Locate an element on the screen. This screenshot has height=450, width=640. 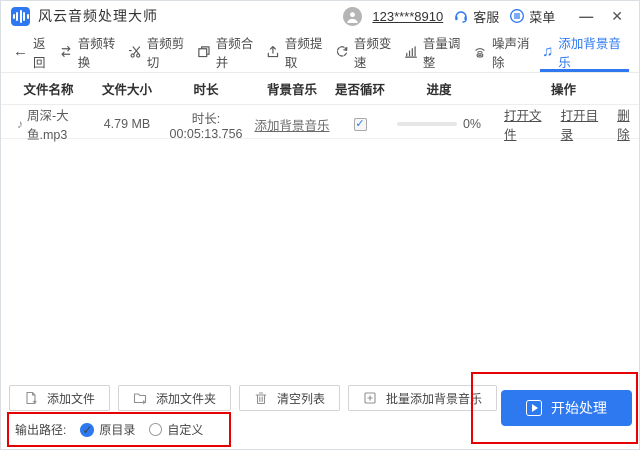
app-title: 风云音频处理大师 is located at coordinates (98, 16).